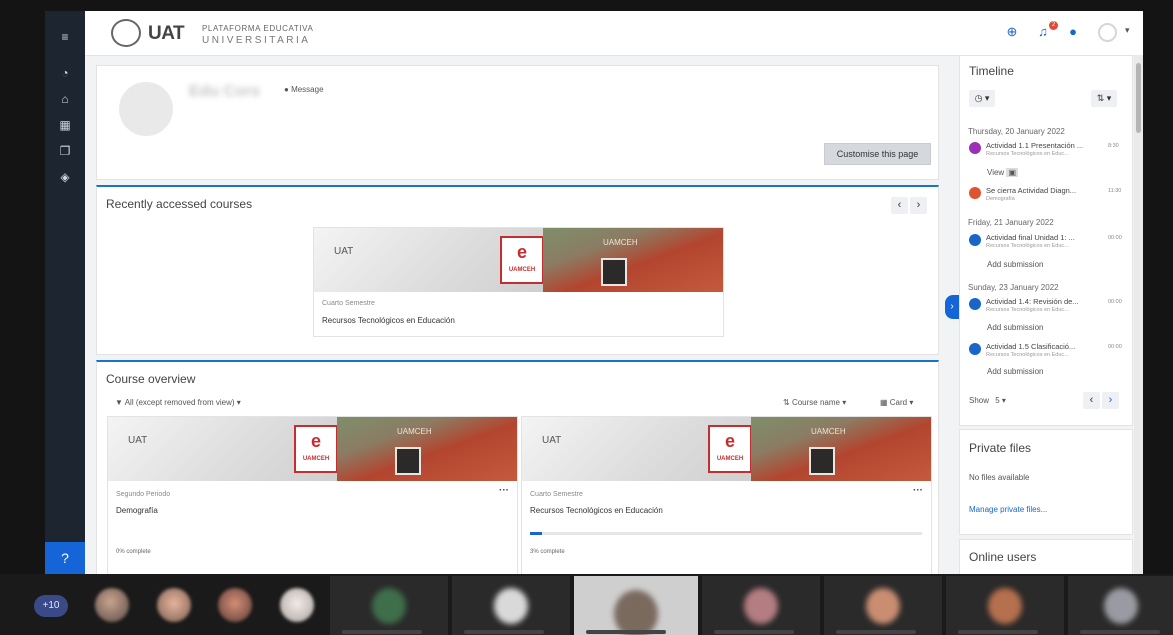  I want to click on progress-bar, so click(726, 533).